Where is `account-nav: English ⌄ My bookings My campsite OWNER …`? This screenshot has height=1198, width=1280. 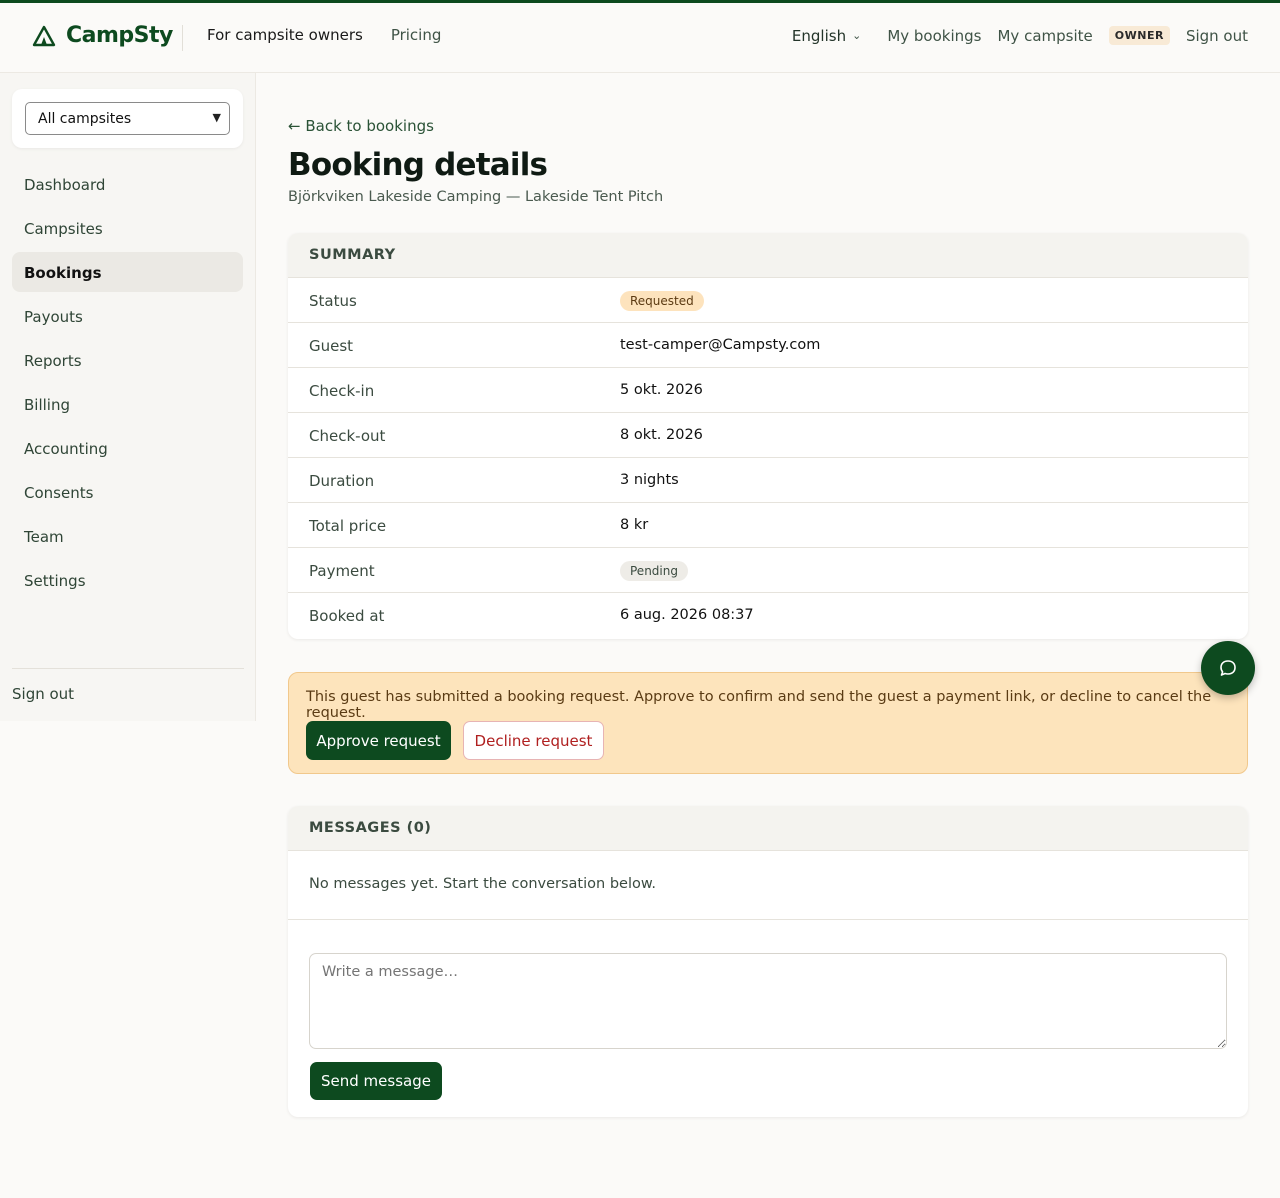
account-nav: English ⌄ My bookings My campsite OWNER … is located at coordinates (1020, 35).